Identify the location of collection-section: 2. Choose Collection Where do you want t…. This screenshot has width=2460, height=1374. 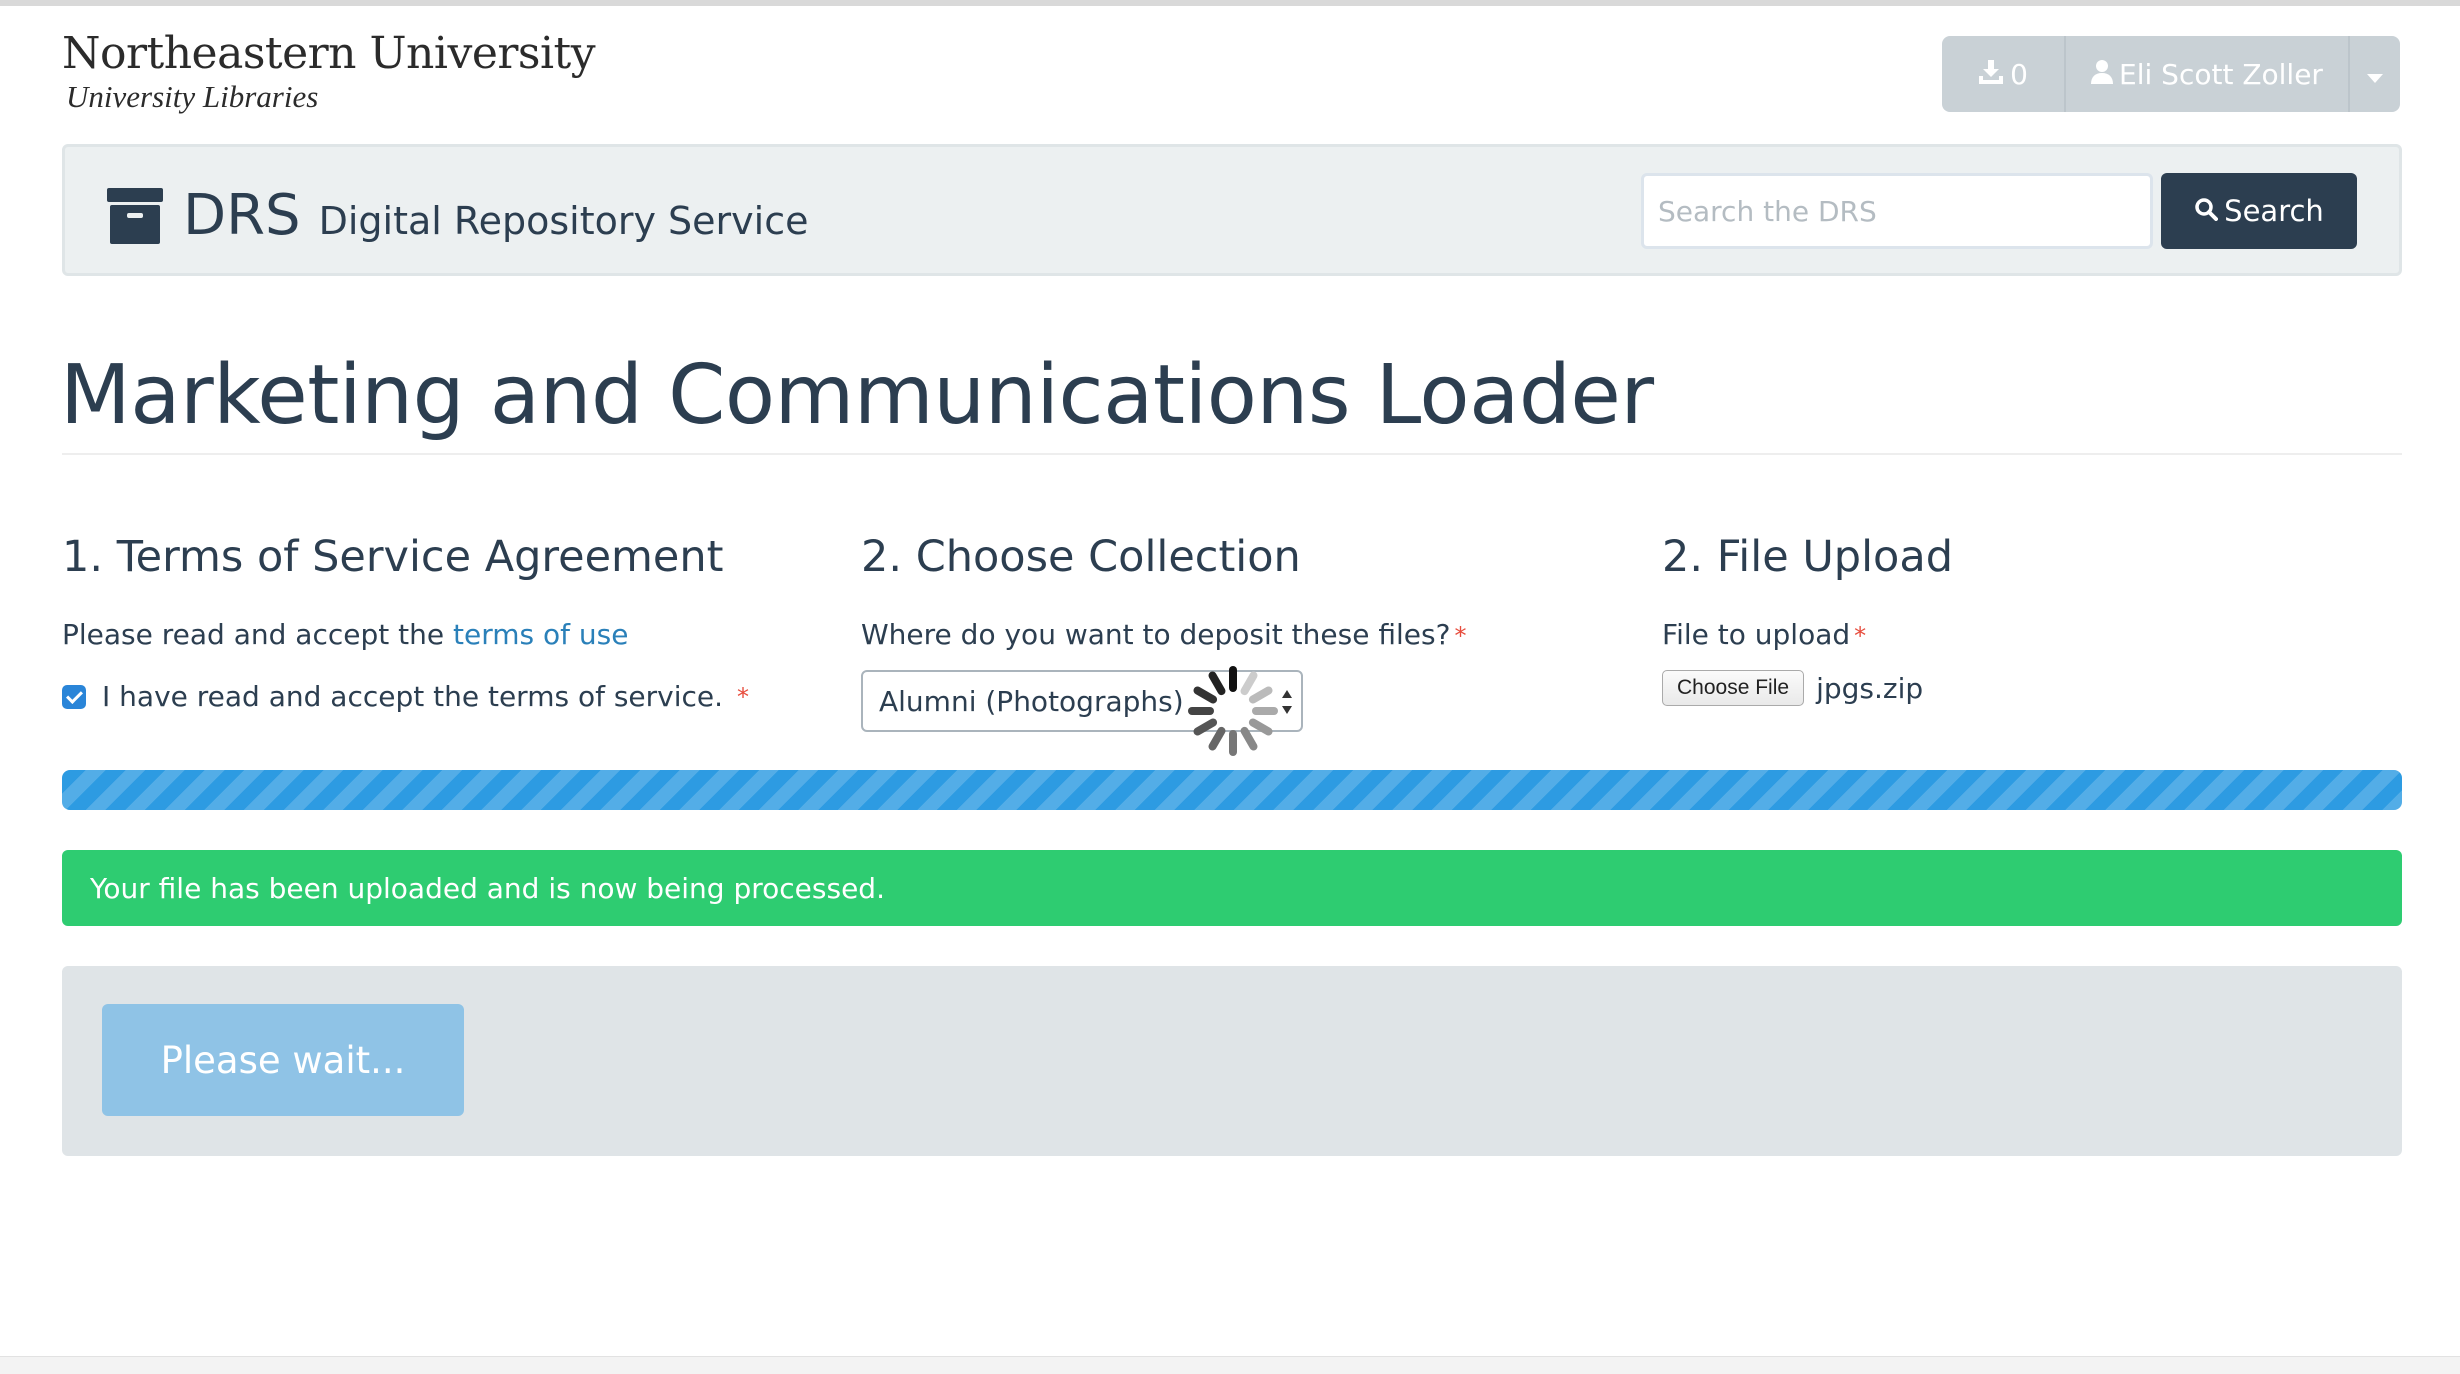
(1163, 628).